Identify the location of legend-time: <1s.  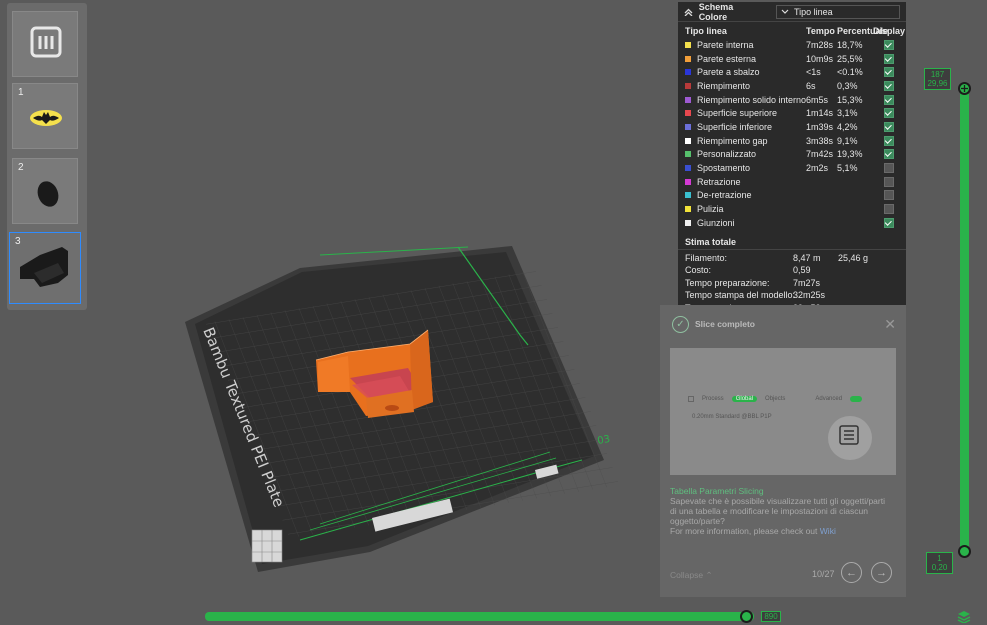
(813, 72).